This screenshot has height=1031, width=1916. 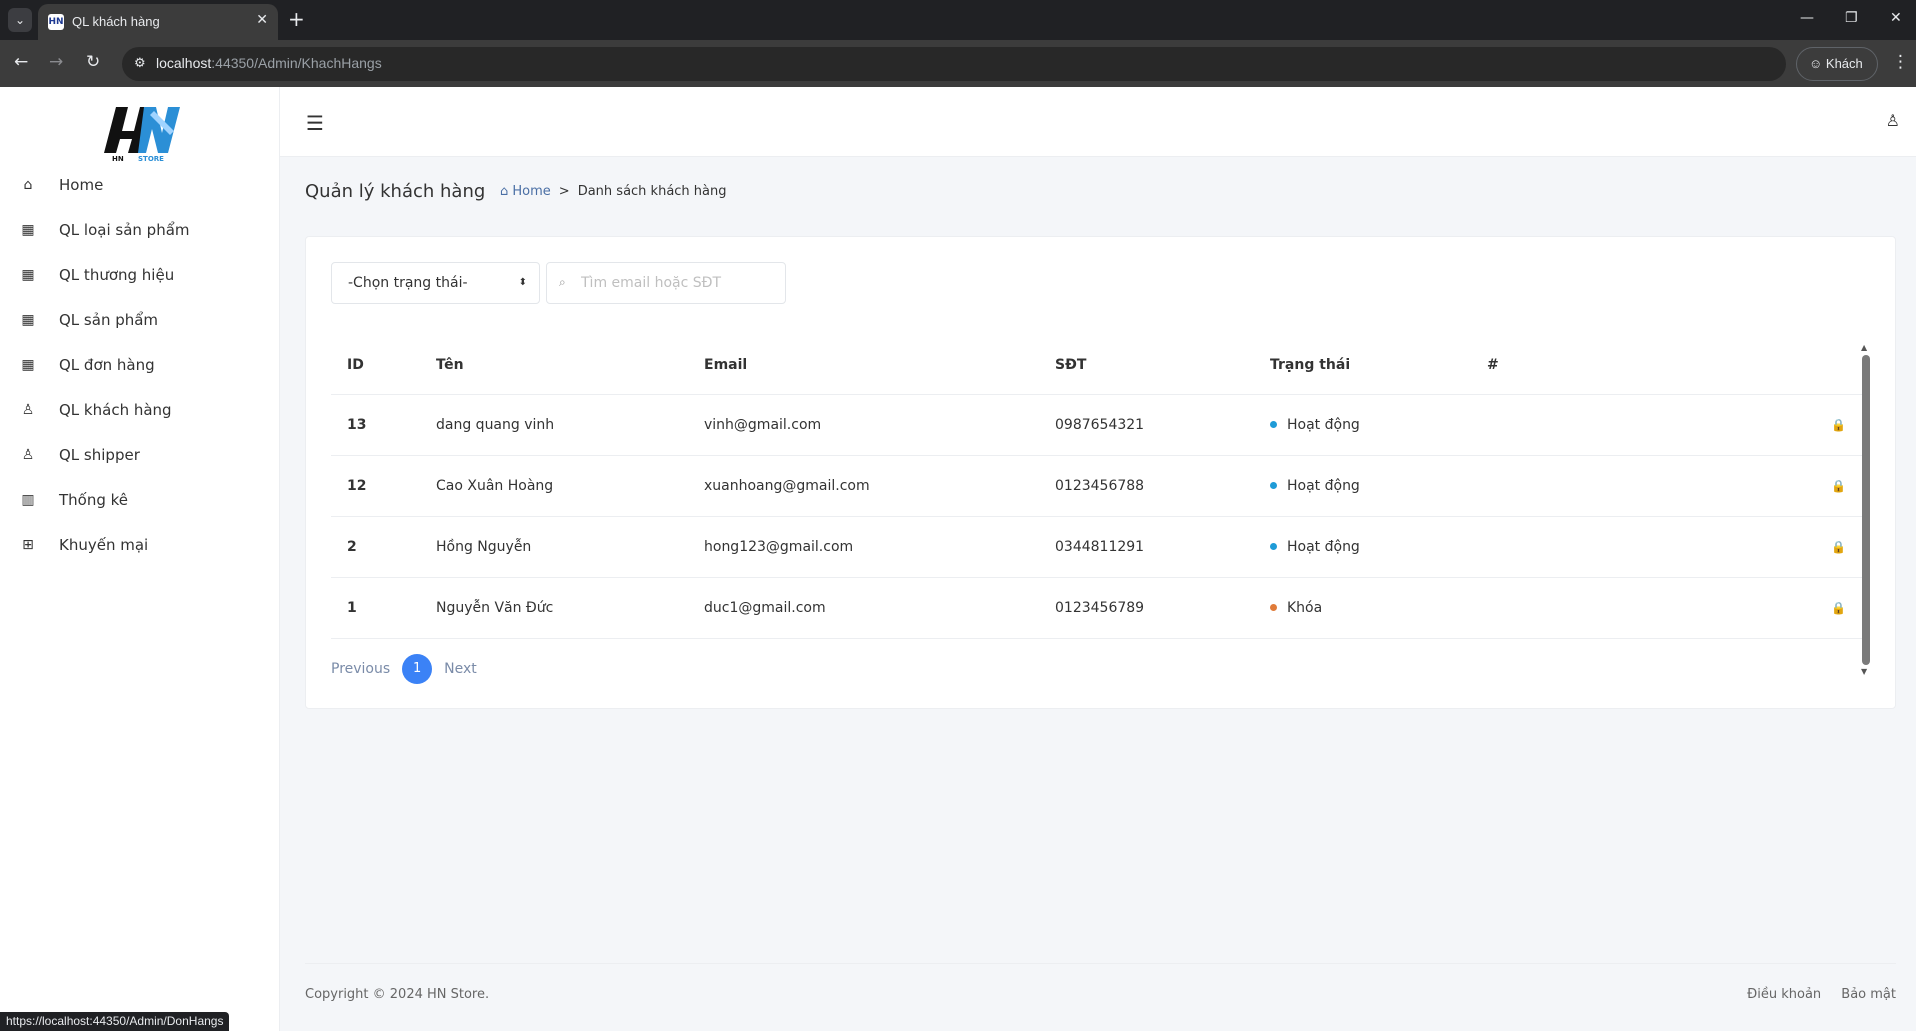 What do you see at coordinates (115, 1021) in the screenshot?
I see `status-bar-url: https://localhost:44350/Admin/DonHangs` at bounding box center [115, 1021].